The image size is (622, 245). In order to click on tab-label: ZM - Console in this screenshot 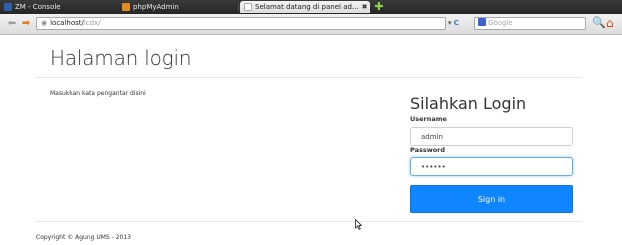, I will do `click(38, 7)`.